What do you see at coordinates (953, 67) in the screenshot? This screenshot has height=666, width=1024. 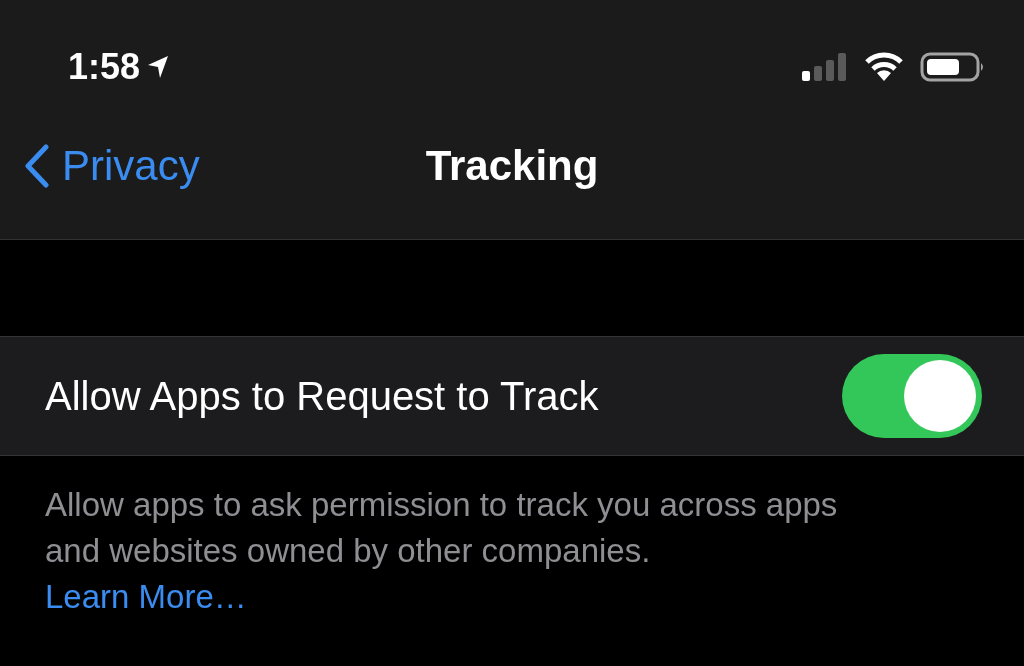 I see `battery-icon` at bounding box center [953, 67].